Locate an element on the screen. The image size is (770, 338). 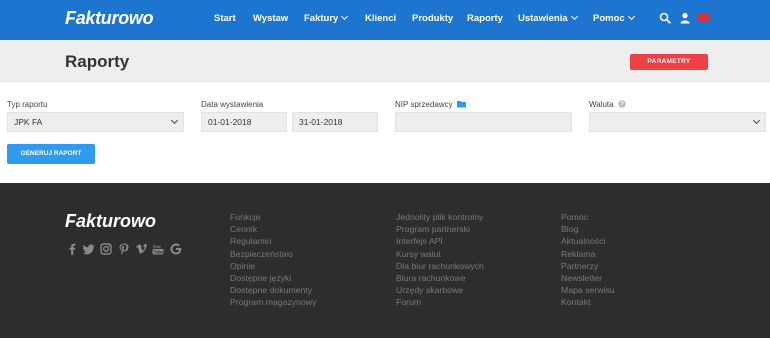
footer-link: Cennik is located at coordinates (273, 229).